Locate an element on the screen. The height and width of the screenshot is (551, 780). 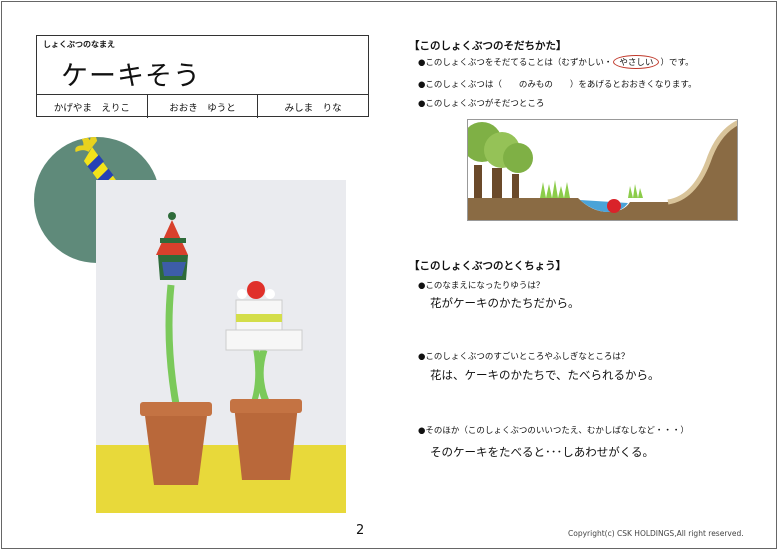
habitat-landscape-illustration is located at coordinates (602, 170).